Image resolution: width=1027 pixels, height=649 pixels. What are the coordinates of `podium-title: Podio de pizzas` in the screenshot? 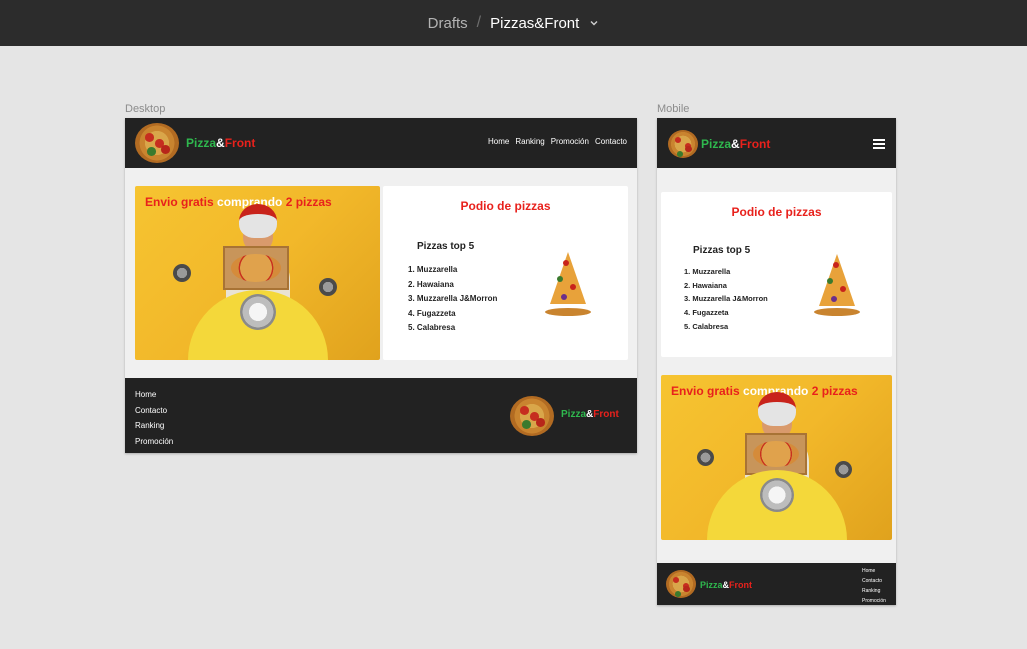 It's located at (505, 206).